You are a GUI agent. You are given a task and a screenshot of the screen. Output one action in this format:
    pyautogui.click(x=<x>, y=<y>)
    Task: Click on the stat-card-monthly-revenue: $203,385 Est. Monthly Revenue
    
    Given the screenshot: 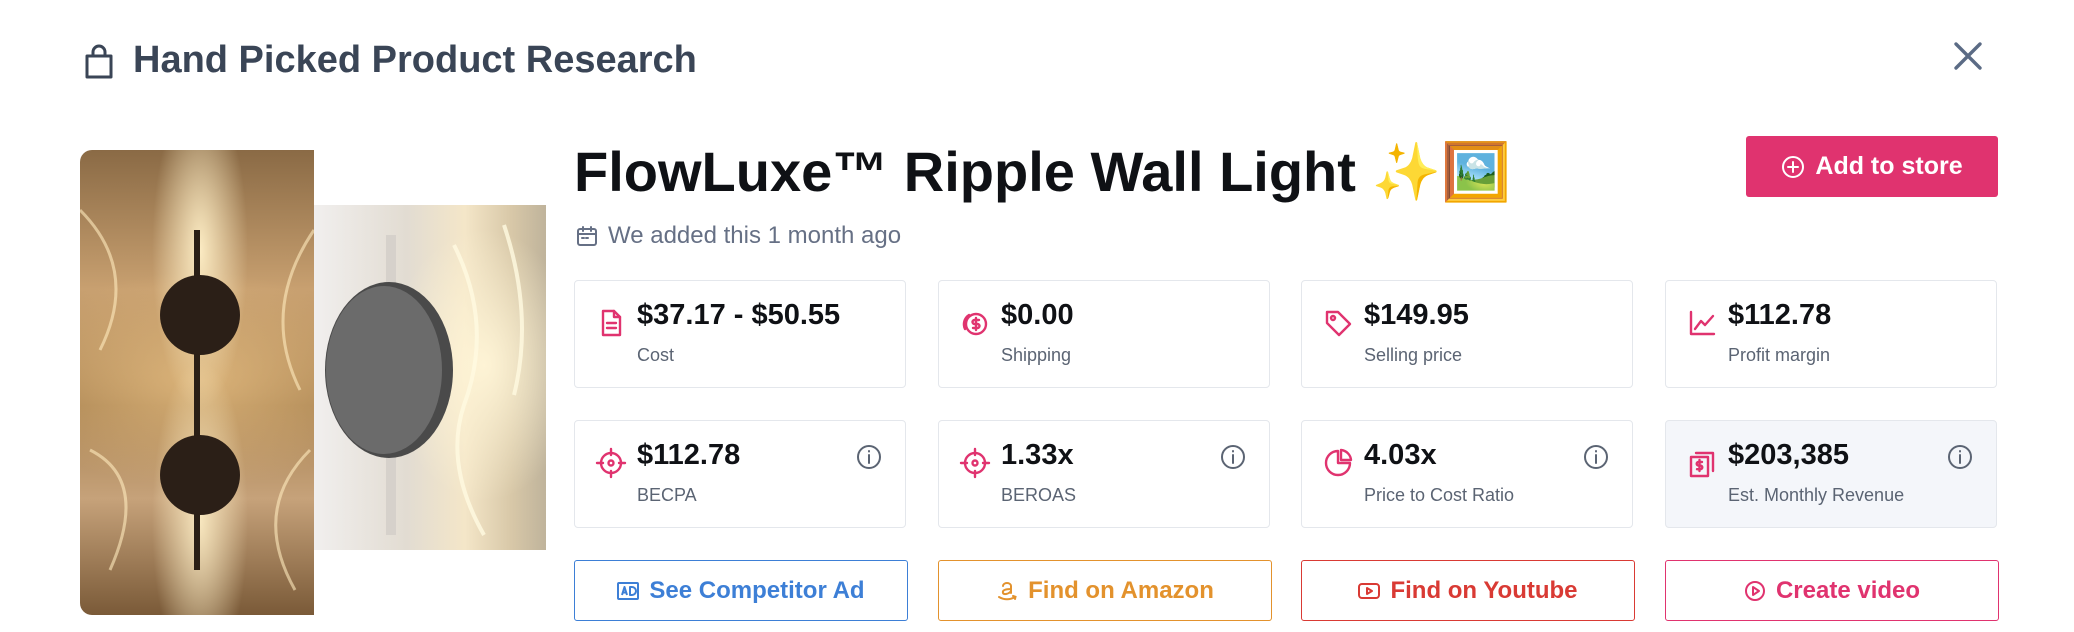 What is the action you would take?
    pyautogui.click(x=1831, y=474)
    